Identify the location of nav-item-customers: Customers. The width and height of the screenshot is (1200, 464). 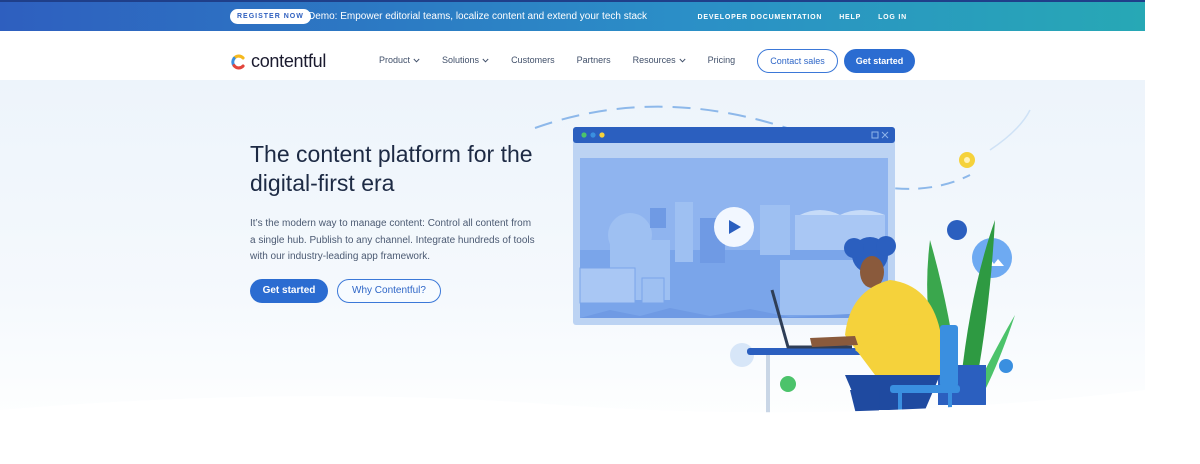
(533, 60).